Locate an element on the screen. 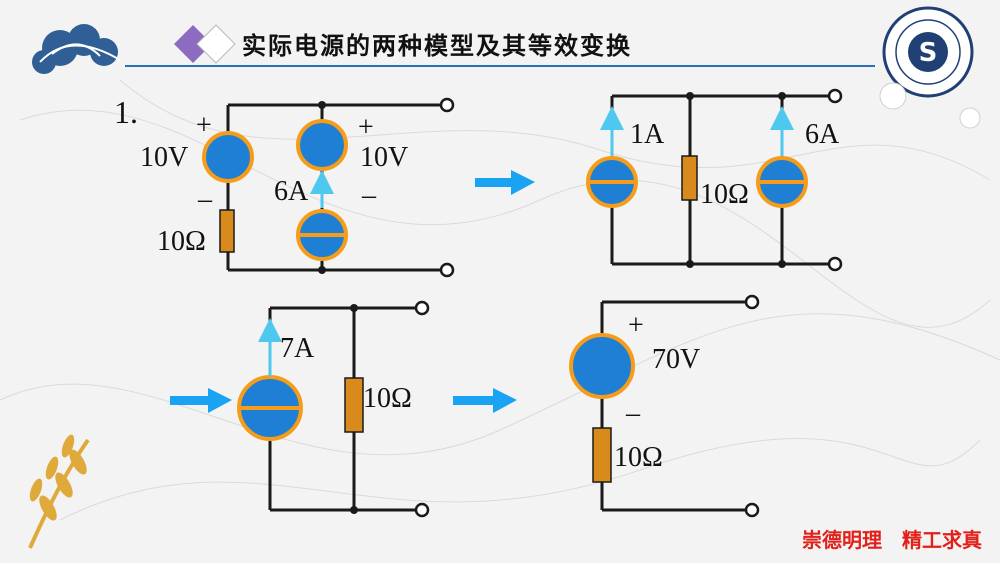 The height and width of the screenshot is (563, 1000). svg-text: S is located at coordinates (928, 53).